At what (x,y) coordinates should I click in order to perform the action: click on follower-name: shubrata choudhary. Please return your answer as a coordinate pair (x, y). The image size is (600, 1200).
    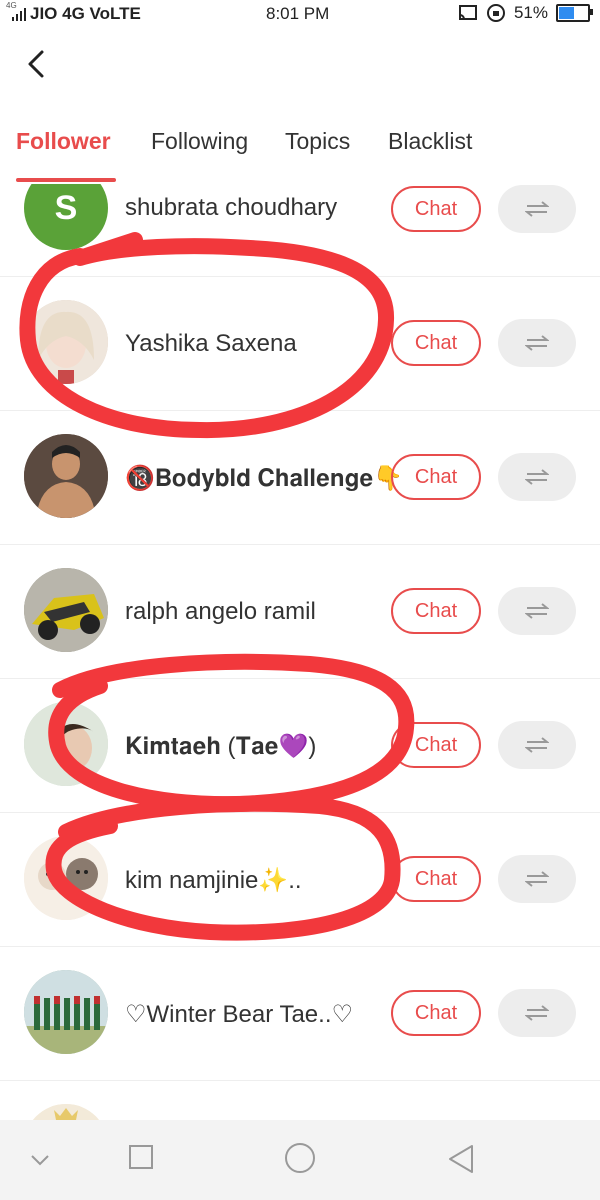
    Looking at the image, I should click on (231, 208).